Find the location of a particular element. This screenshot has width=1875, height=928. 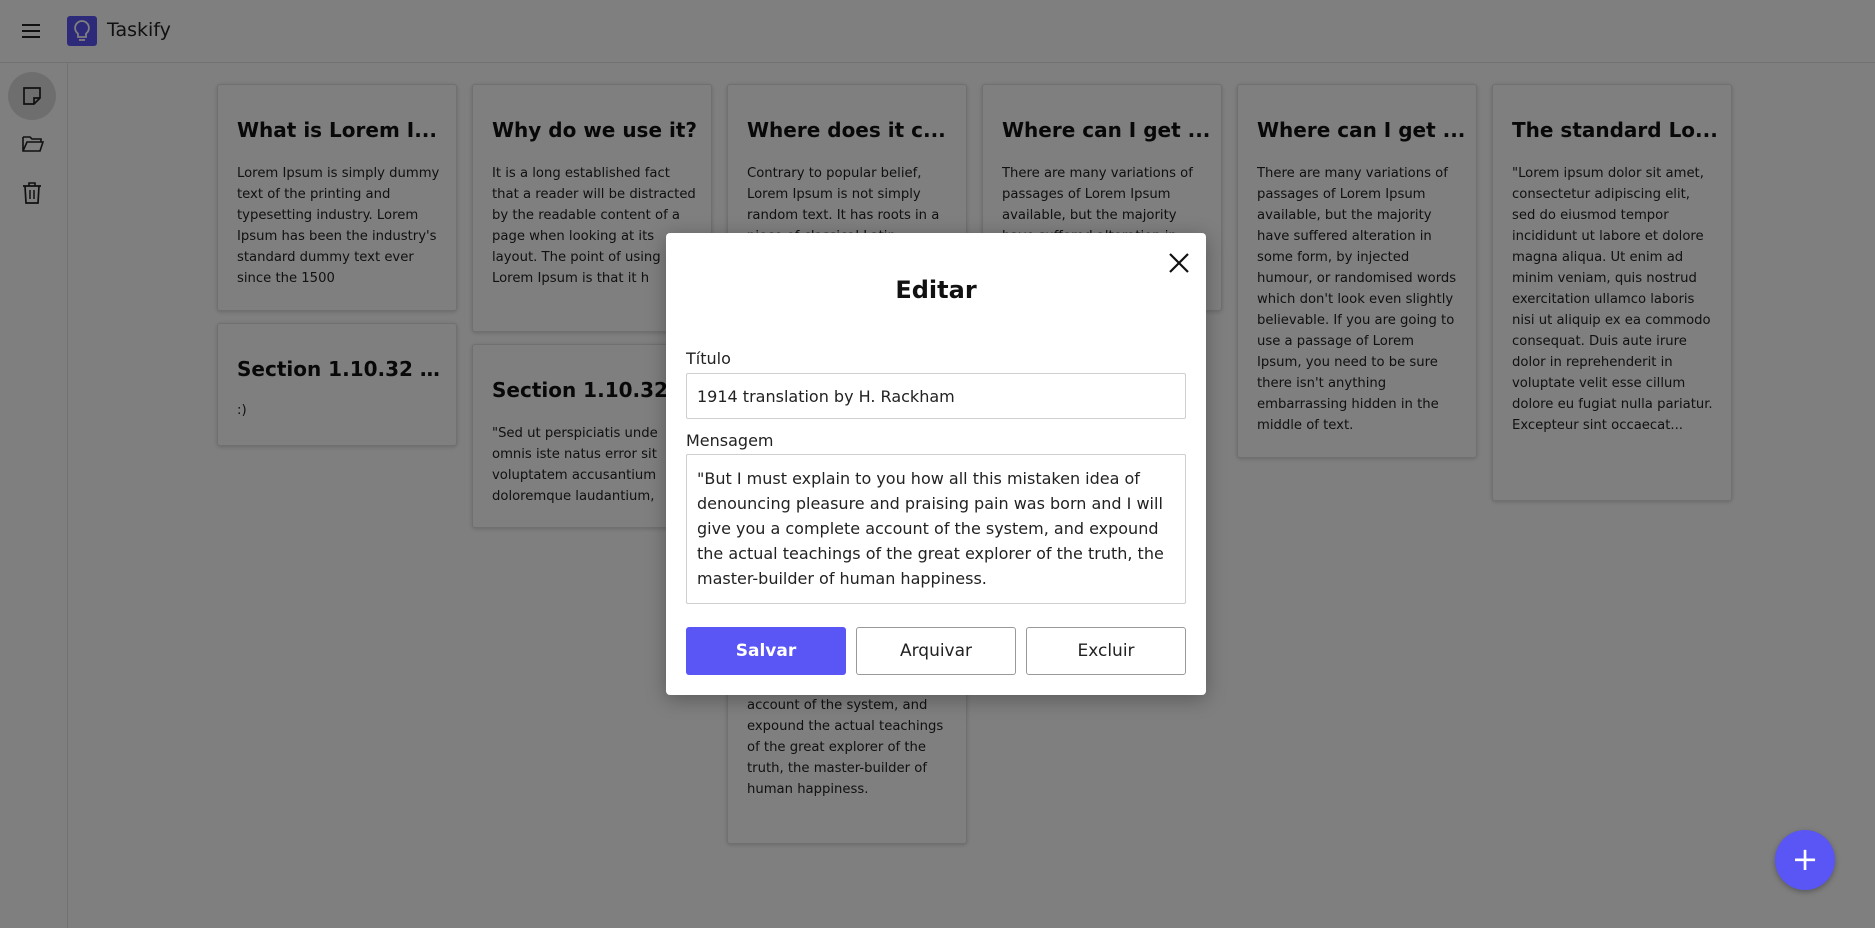

plus-icon: + is located at coordinates (1805, 859).